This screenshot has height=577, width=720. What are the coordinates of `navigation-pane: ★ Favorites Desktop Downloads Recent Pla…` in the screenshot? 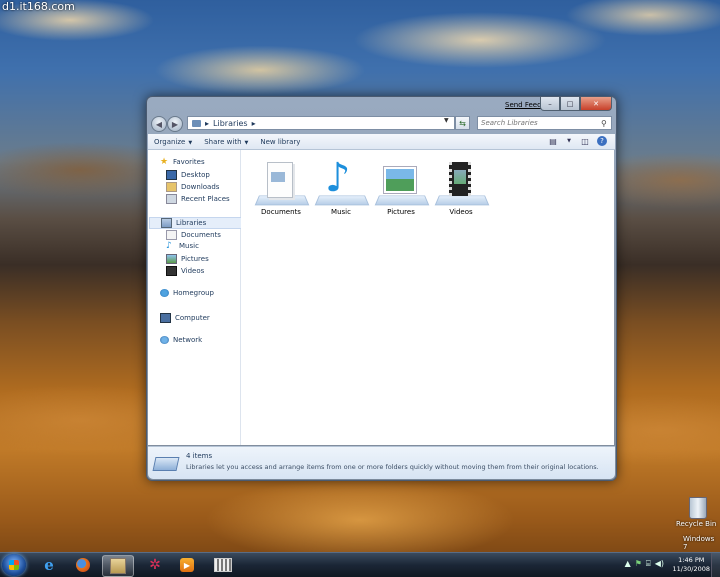 It's located at (197, 297).